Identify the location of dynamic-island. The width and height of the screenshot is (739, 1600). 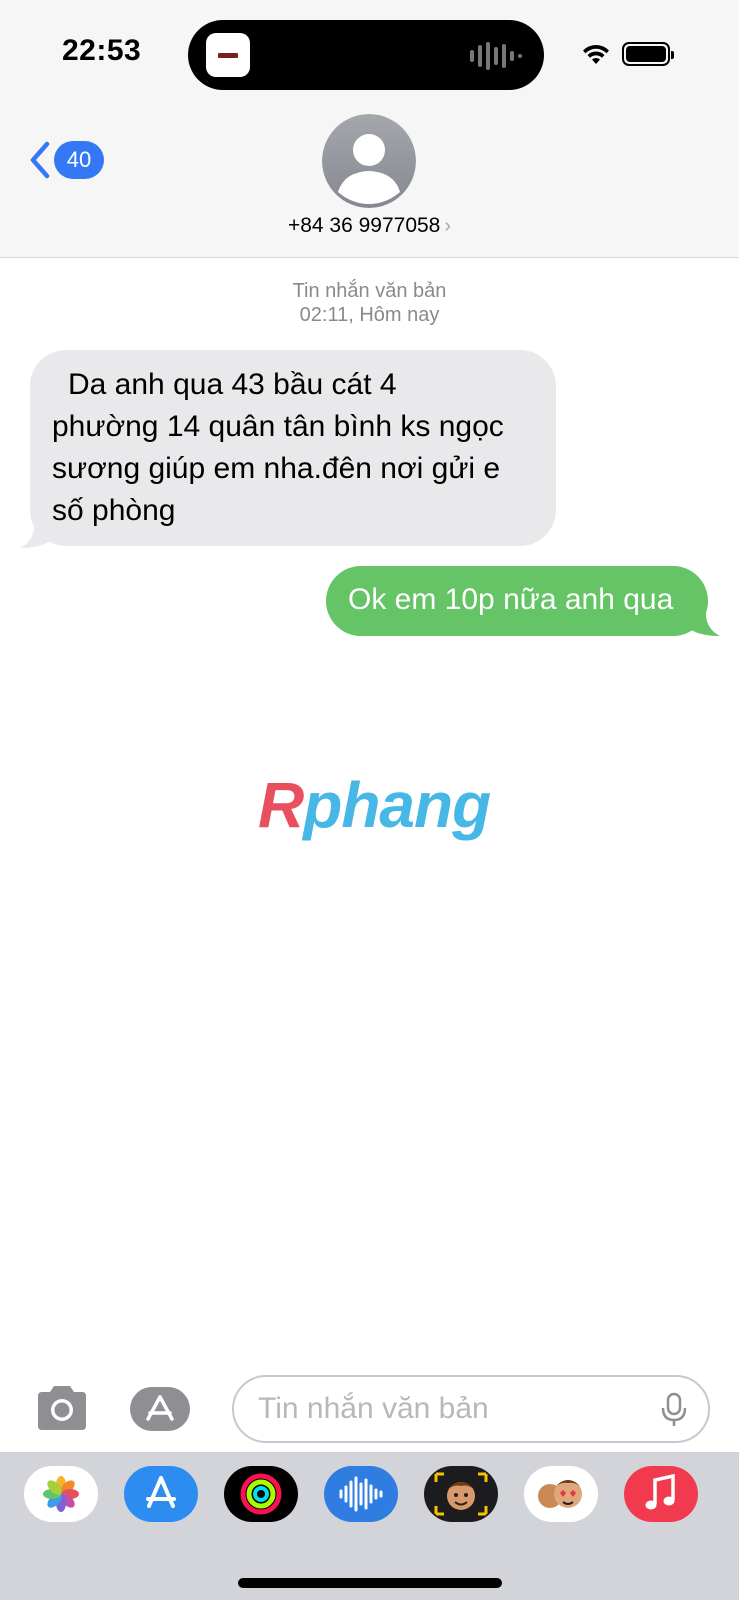
(366, 55).